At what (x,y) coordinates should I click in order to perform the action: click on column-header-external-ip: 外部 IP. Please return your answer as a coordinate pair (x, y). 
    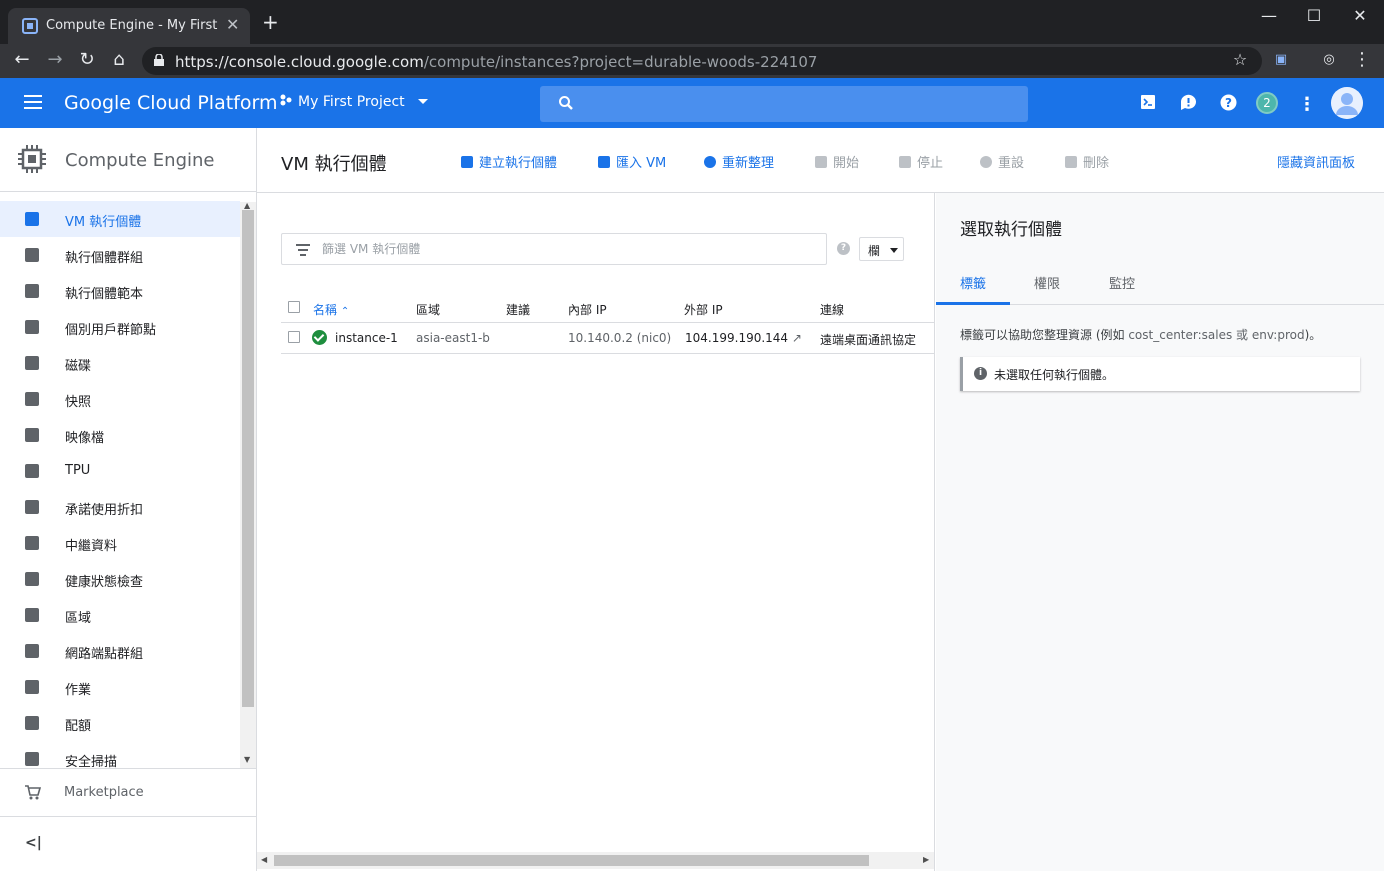
    Looking at the image, I should click on (703, 309).